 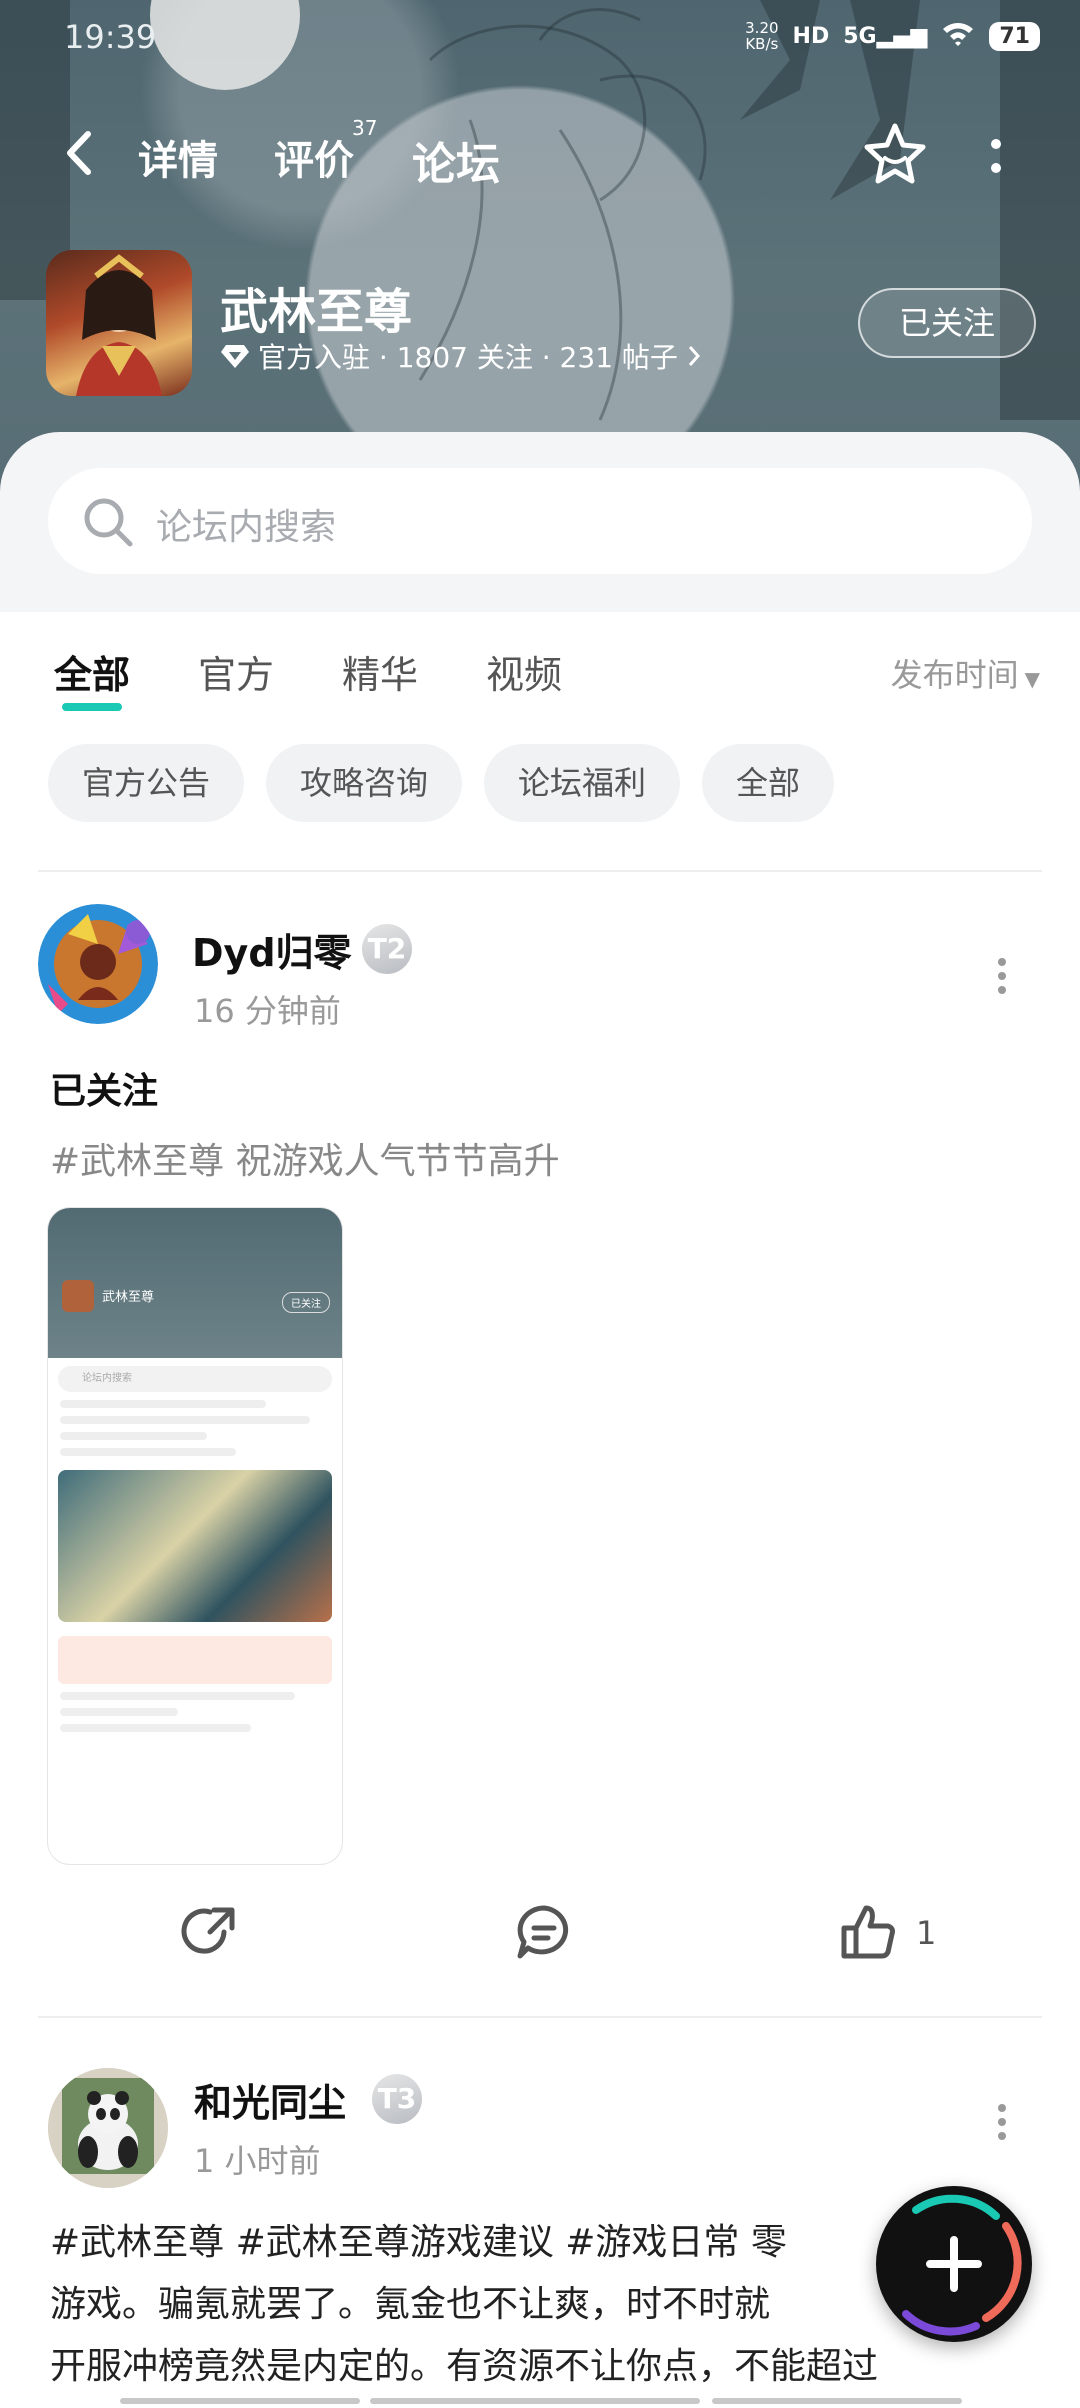 What do you see at coordinates (267, 1011) in the screenshot?
I see `post-time: 16 分钟前` at bounding box center [267, 1011].